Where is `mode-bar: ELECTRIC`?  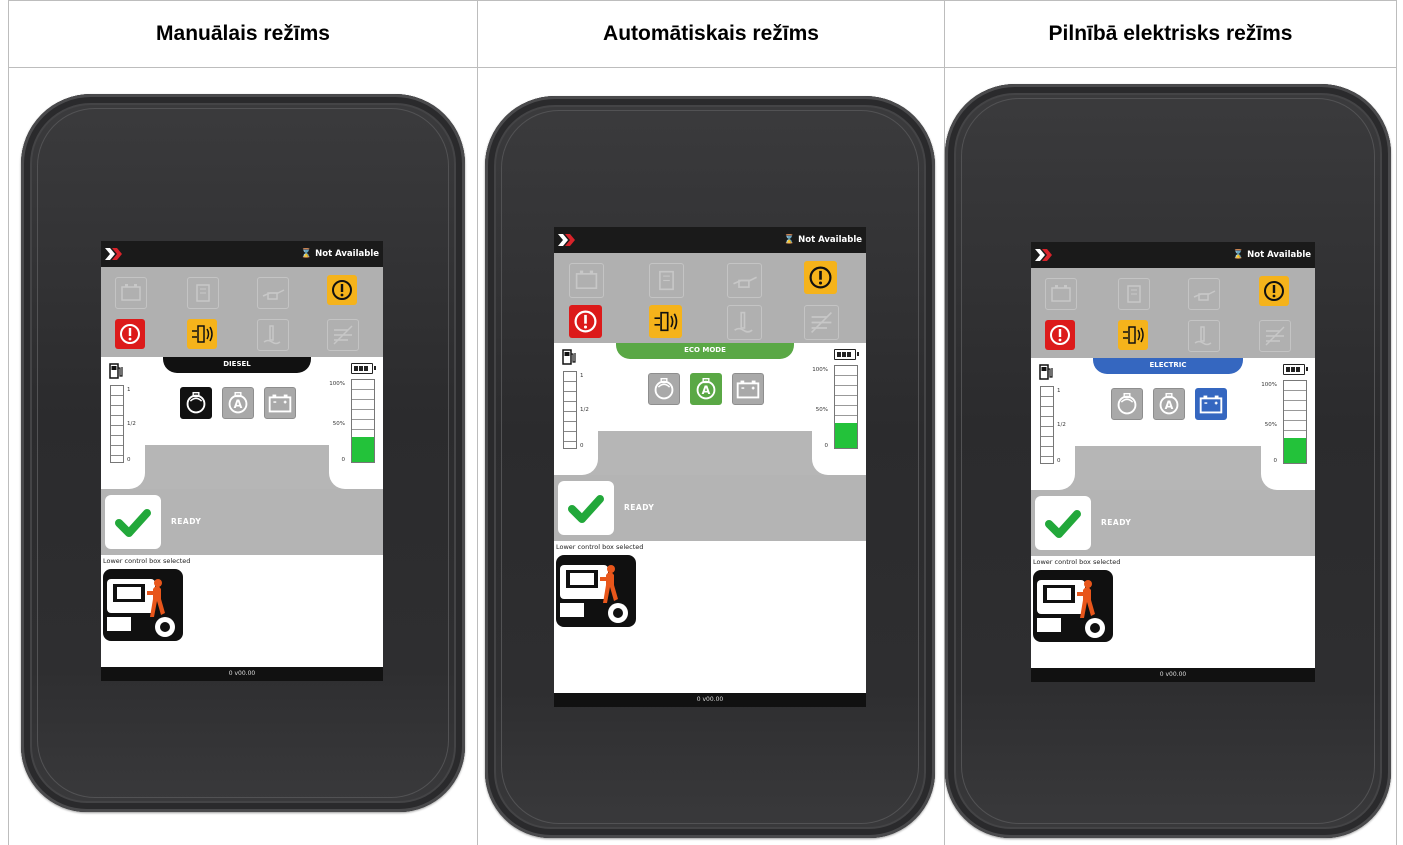
mode-bar: ELECTRIC is located at coordinates (1168, 366).